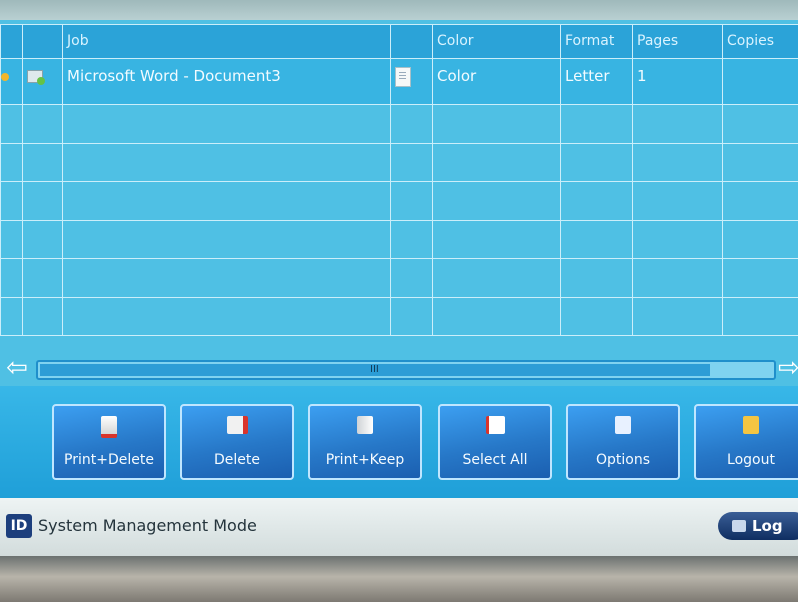 This screenshot has width=798, height=602. Describe the element at coordinates (767, 526) in the screenshot. I see `log-label: Log` at that location.